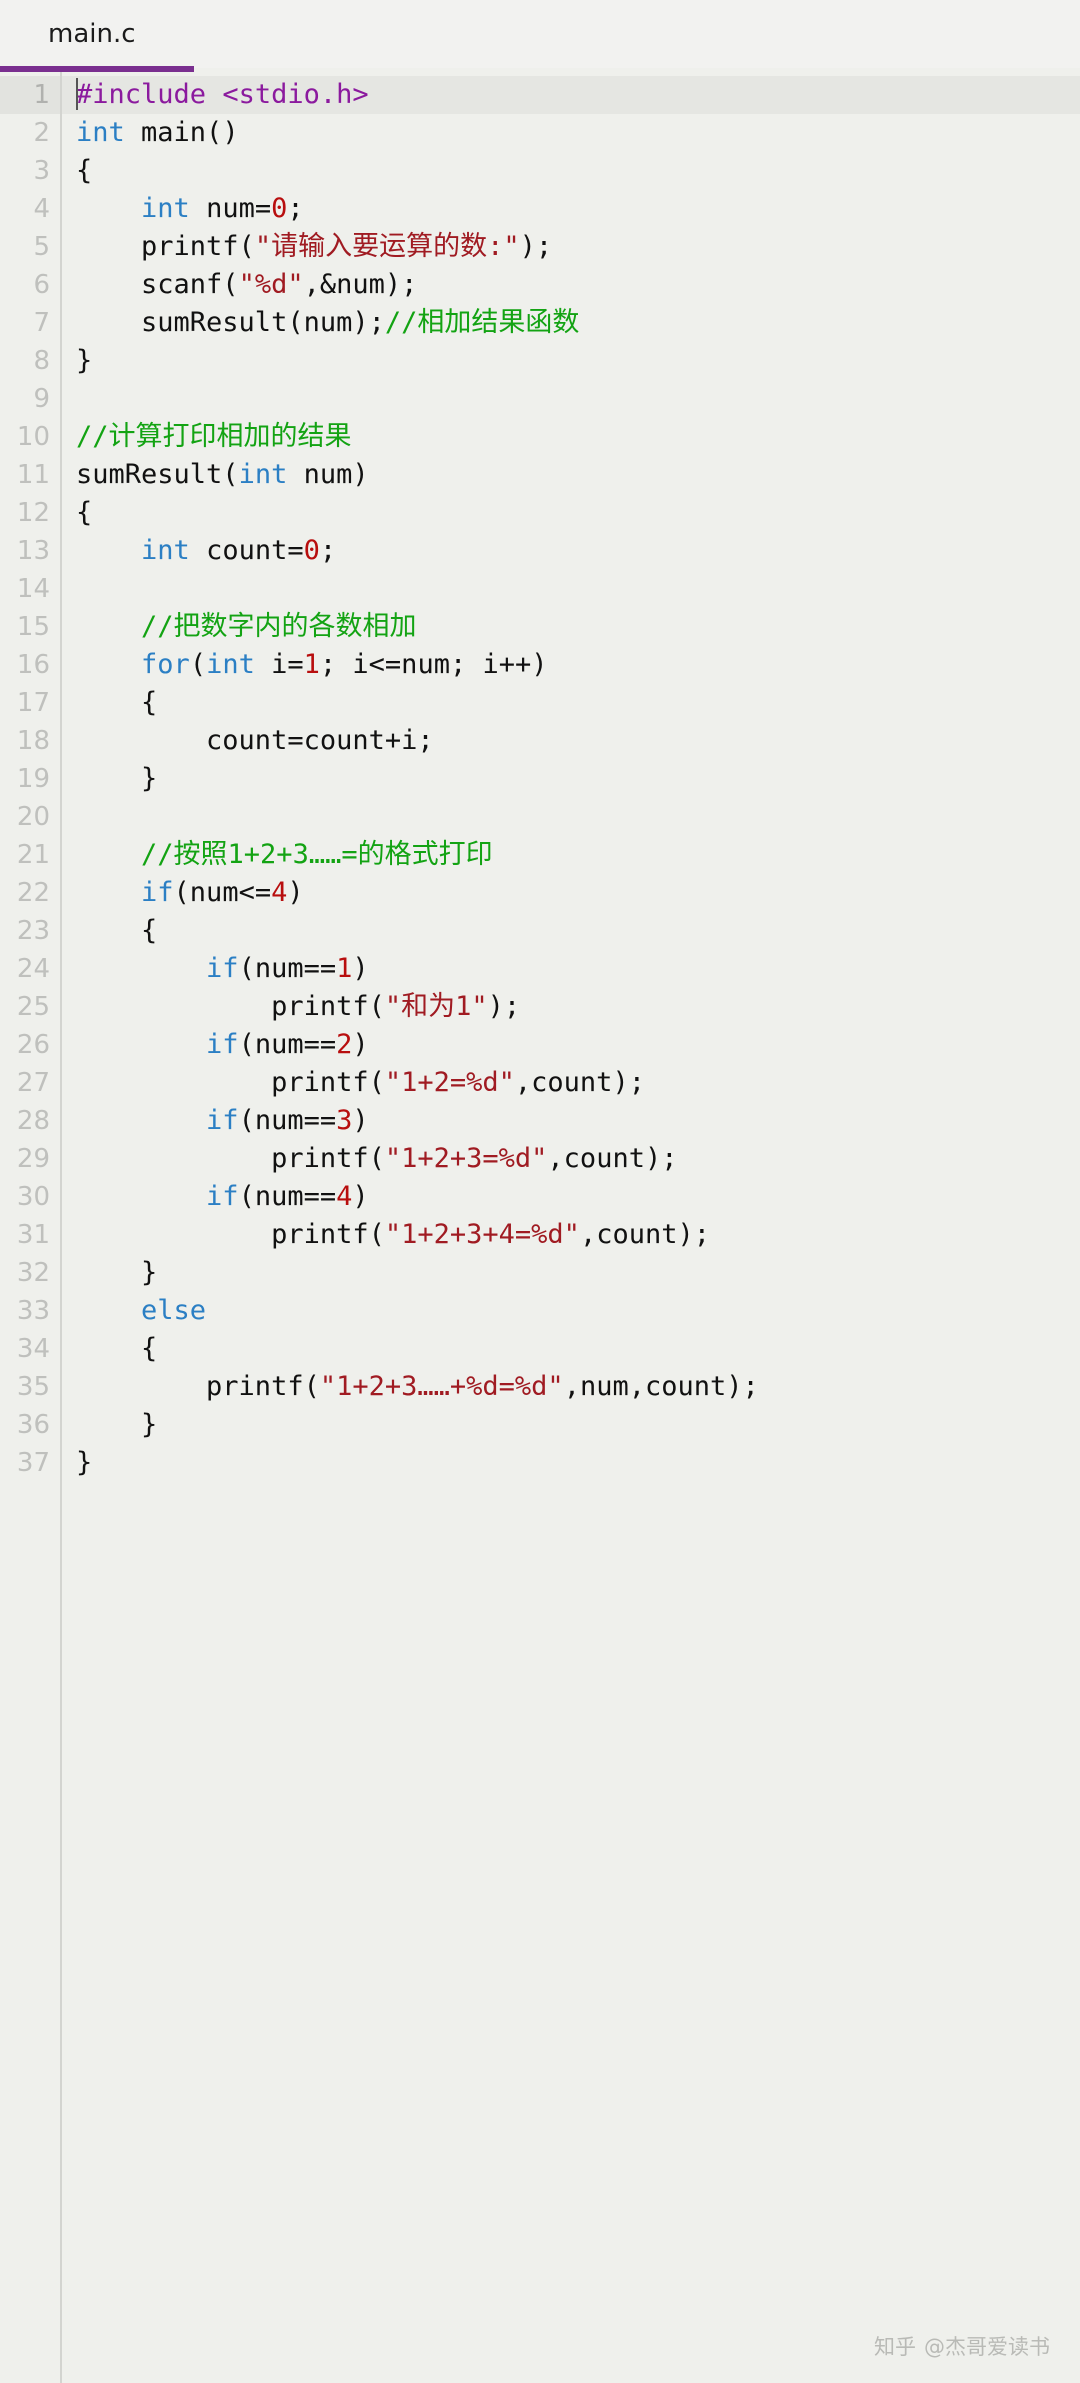 The height and width of the screenshot is (2383, 1080). I want to click on code-token: ,num,count);, so click(661, 1386).